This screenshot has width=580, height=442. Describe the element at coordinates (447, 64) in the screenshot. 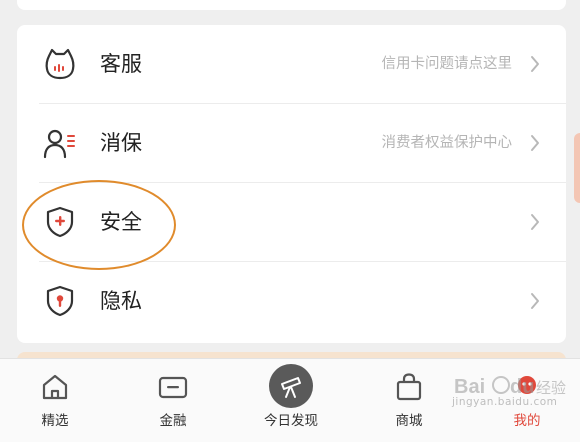

I see `menu-item-hint: 信用卡问题请点这里` at that location.